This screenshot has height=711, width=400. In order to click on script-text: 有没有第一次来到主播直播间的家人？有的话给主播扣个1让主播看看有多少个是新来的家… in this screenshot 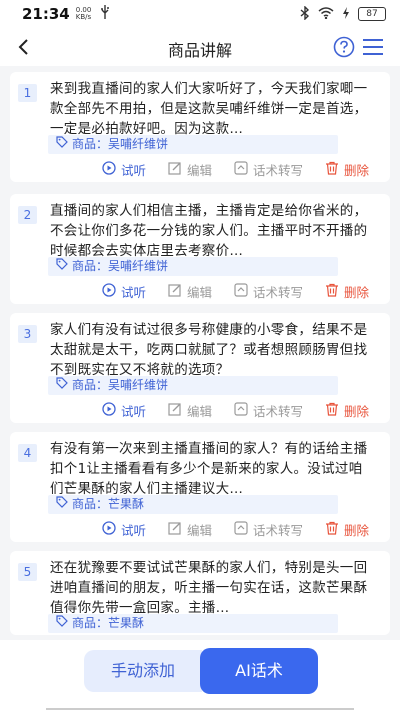, I will do `click(209, 469)`.